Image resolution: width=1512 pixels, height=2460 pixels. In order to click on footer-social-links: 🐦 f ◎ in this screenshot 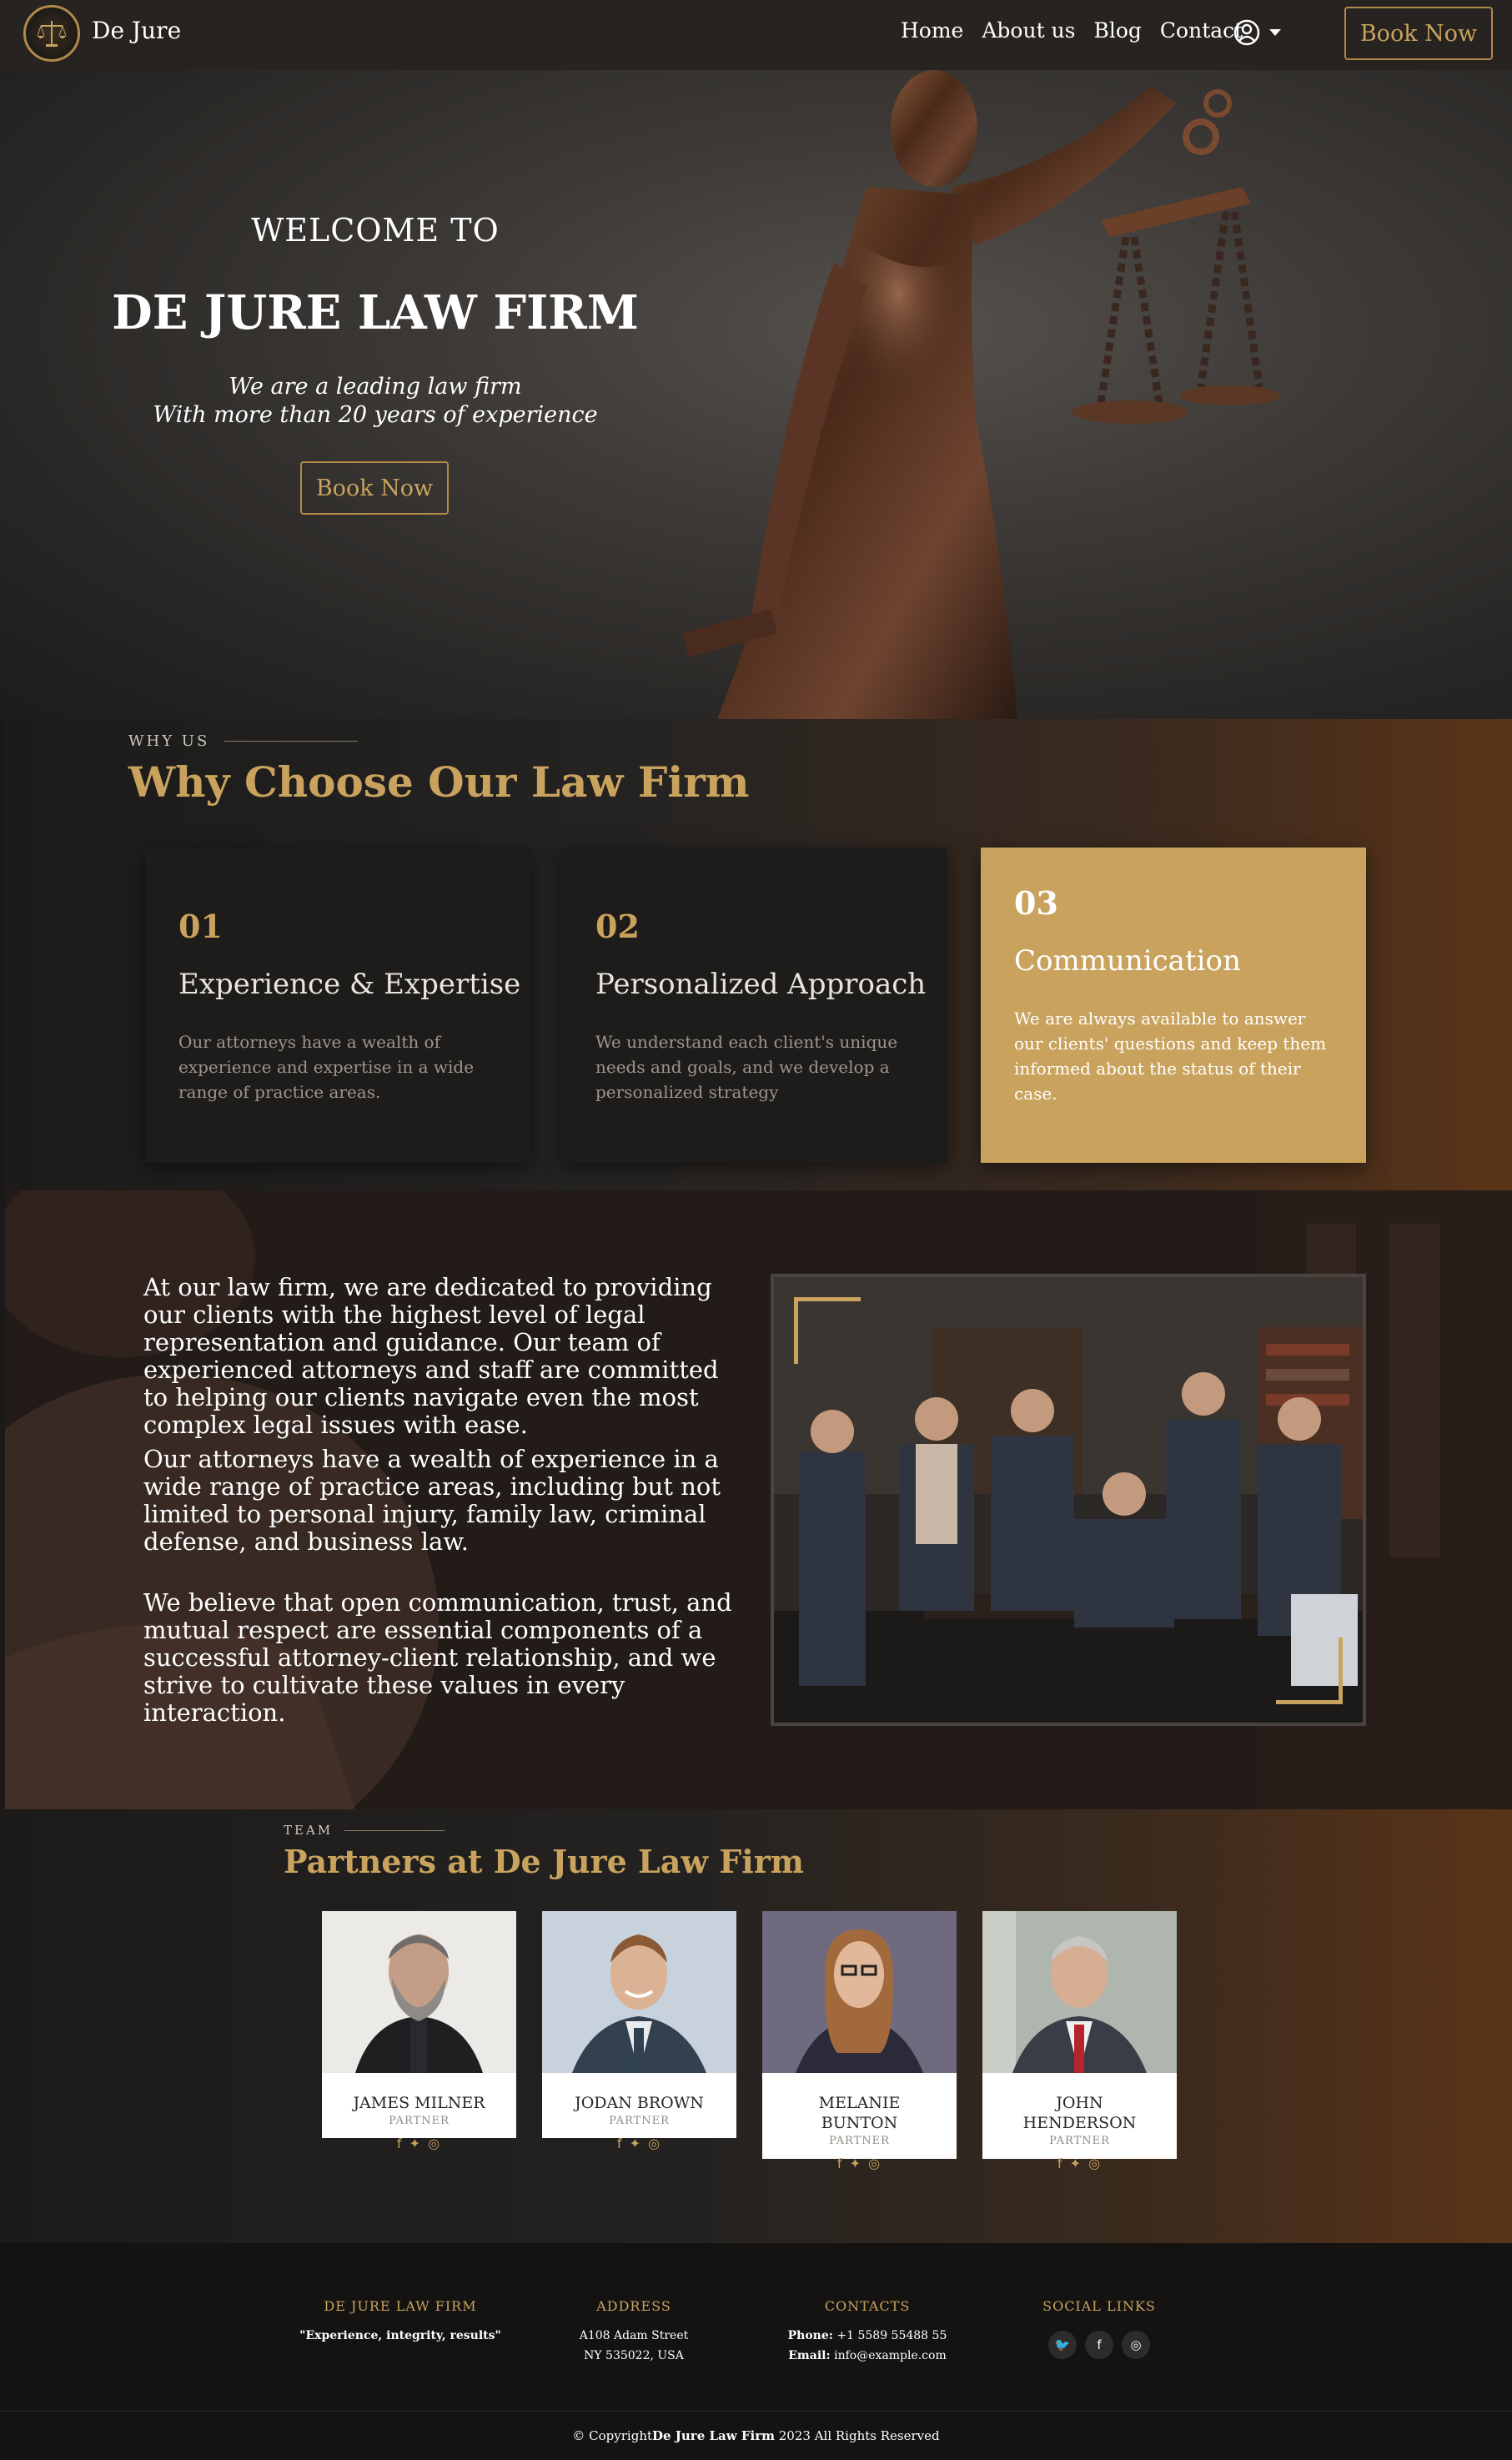, I will do `click(1099, 2345)`.